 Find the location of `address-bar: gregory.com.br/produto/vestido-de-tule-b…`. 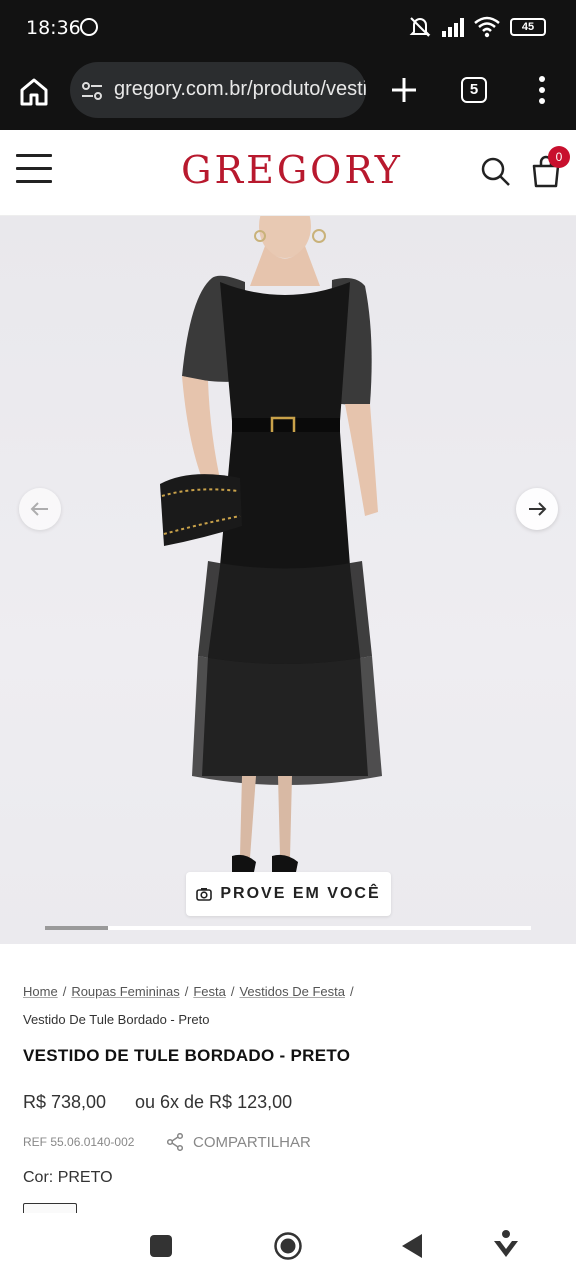

address-bar: gregory.com.br/produto/vestido-de-tule-b… is located at coordinates (218, 90).